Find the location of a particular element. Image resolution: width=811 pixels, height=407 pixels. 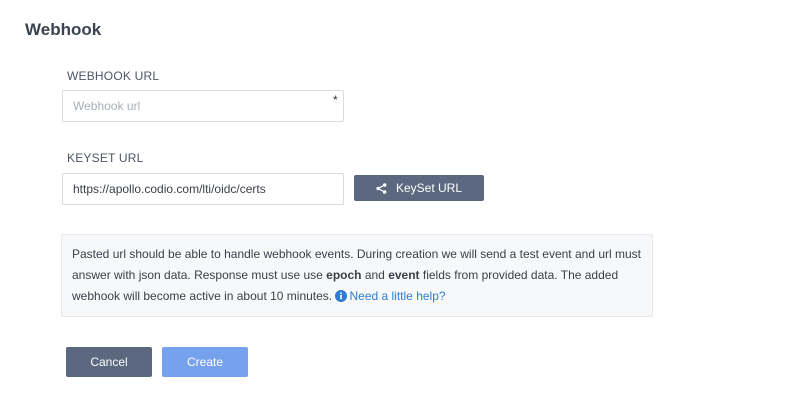

help-link: Need a little help? is located at coordinates (397, 296).